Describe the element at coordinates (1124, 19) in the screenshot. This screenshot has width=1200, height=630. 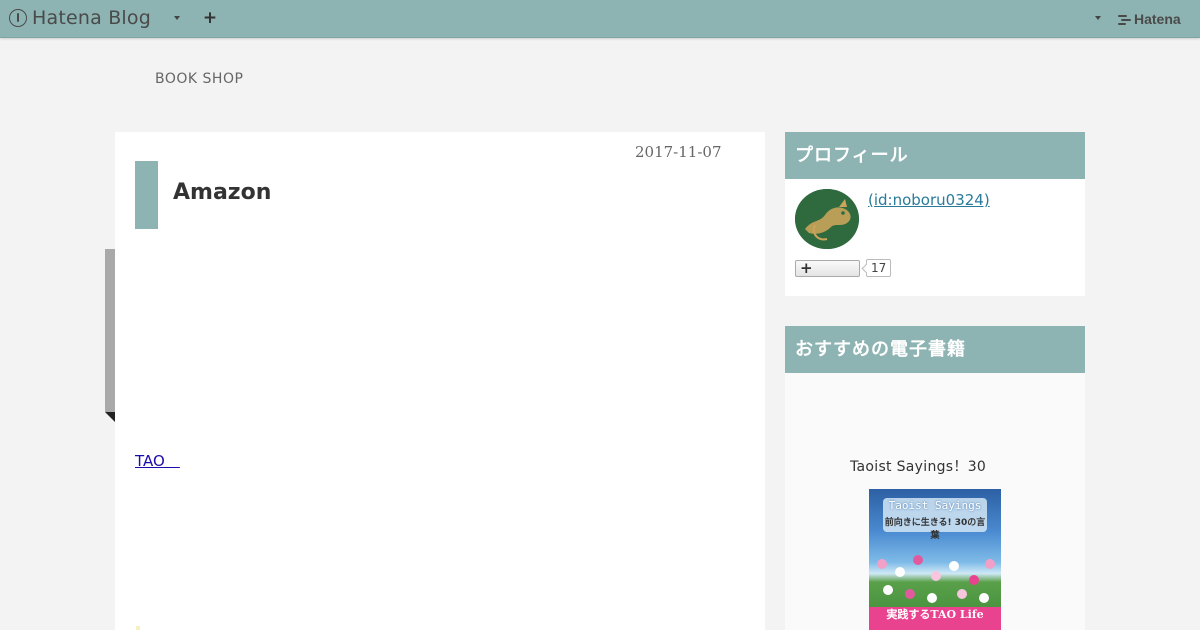
I see `hatena-brand-icon` at that location.